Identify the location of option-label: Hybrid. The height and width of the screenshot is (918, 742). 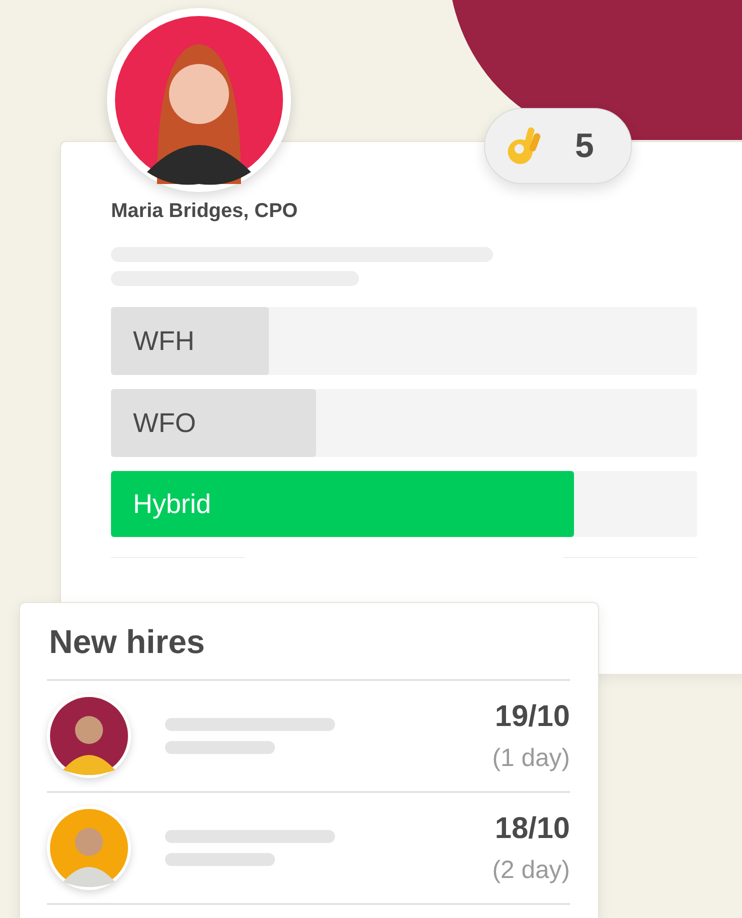
(172, 504).